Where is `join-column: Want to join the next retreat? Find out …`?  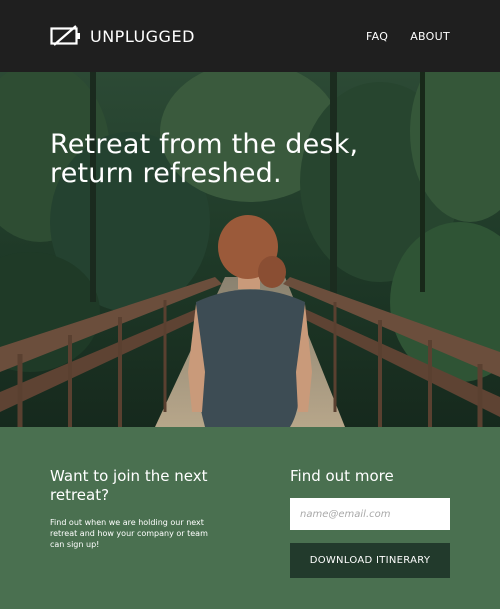 join-column: Want to join the next retreat? Find out … is located at coordinates (135, 508).